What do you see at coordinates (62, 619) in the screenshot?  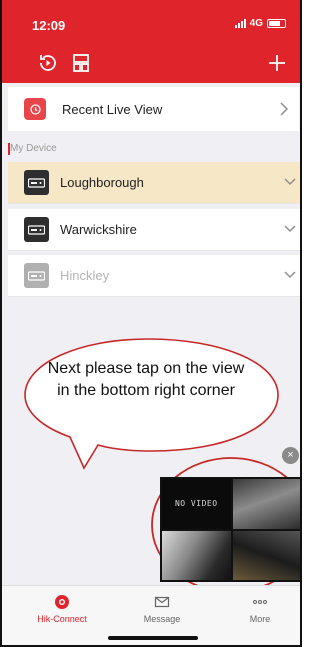 I see `nav-label: Hik-Connect` at bounding box center [62, 619].